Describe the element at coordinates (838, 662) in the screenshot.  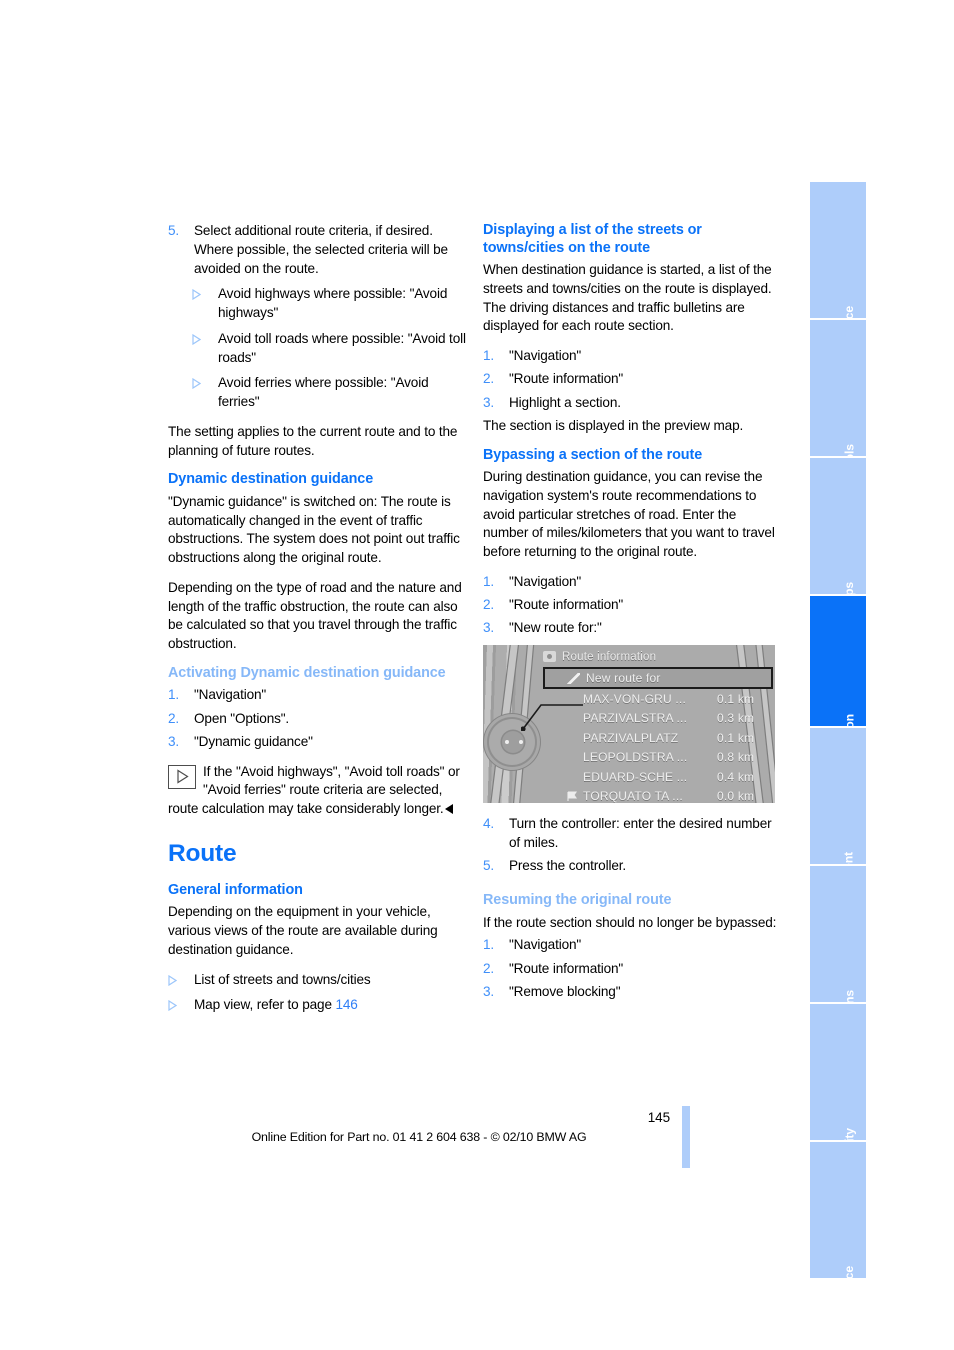
I see `sidebar-tab-navigation: Navigation` at that location.